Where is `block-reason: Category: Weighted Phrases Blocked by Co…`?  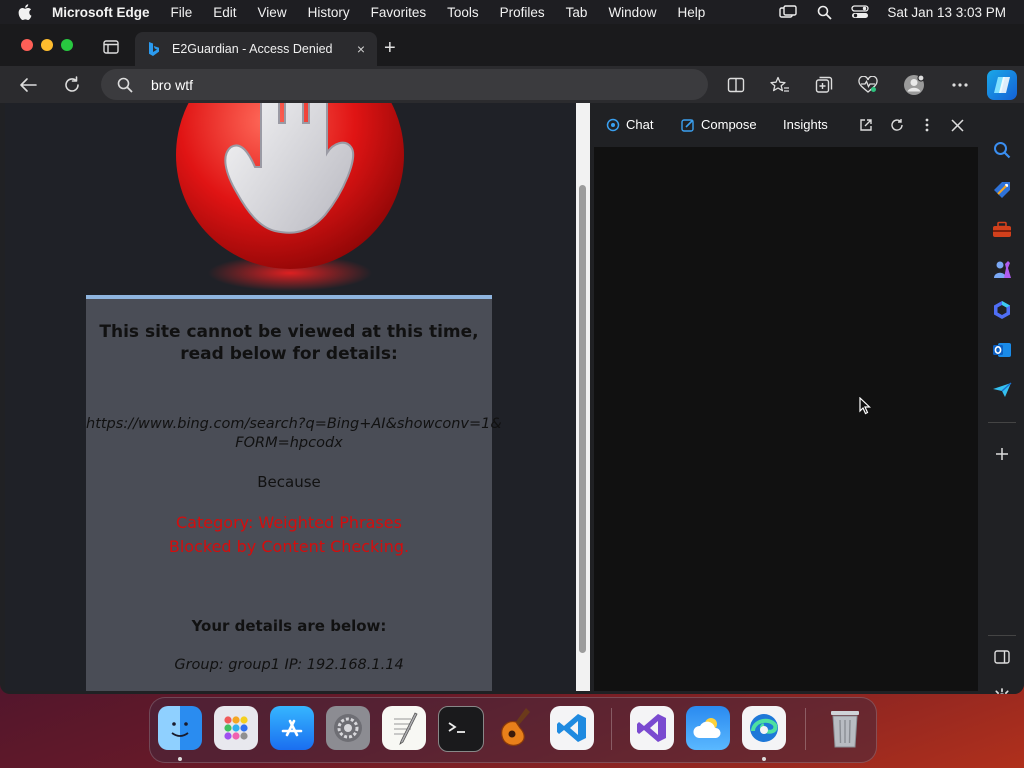 block-reason: Category: Weighted Phrases Blocked by Co… is located at coordinates (289, 535).